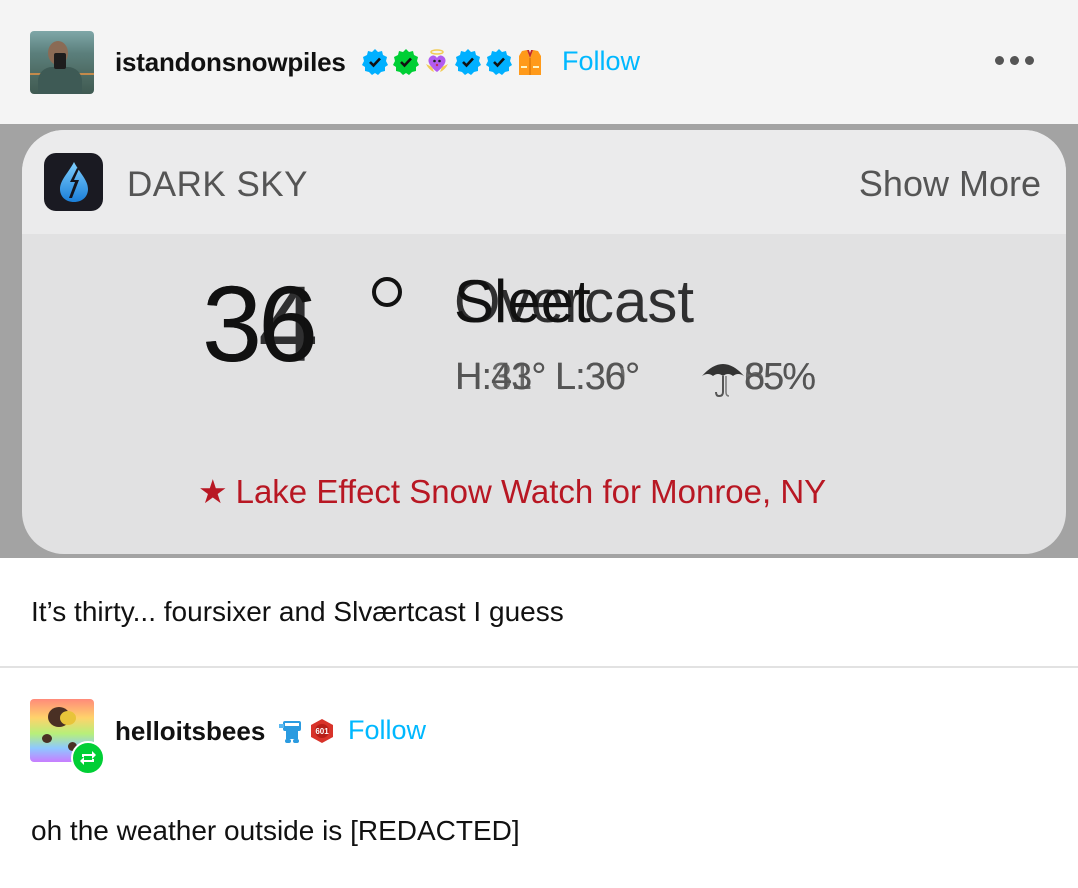 This screenshot has height=888, width=1078. What do you see at coordinates (291, 731) in the screenshot?
I see `blue-robot-badge-icon` at bounding box center [291, 731].